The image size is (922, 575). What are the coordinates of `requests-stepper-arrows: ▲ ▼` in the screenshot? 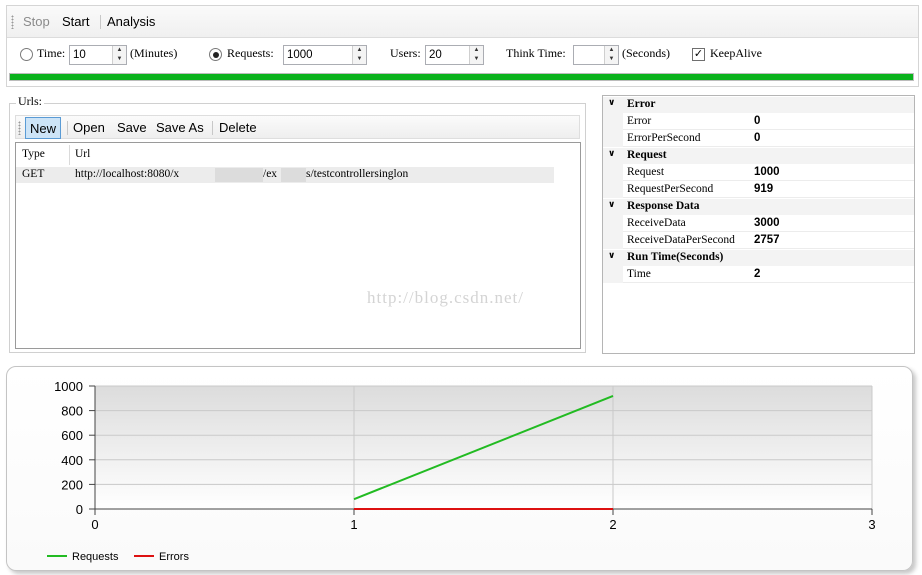 It's located at (359, 55).